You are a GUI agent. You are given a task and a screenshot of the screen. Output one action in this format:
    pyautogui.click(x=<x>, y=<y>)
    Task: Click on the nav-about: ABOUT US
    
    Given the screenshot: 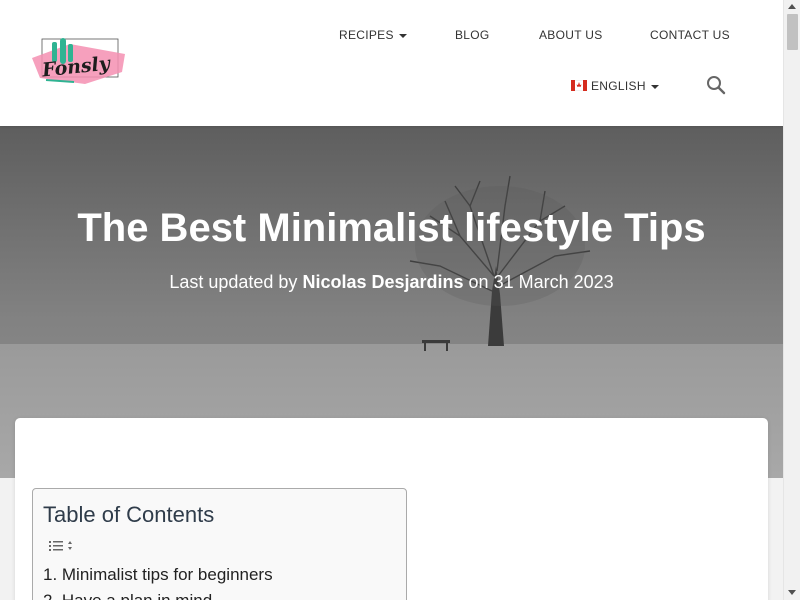 What is the action you would take?
    pyautogui.click(x=571, y=35)
    